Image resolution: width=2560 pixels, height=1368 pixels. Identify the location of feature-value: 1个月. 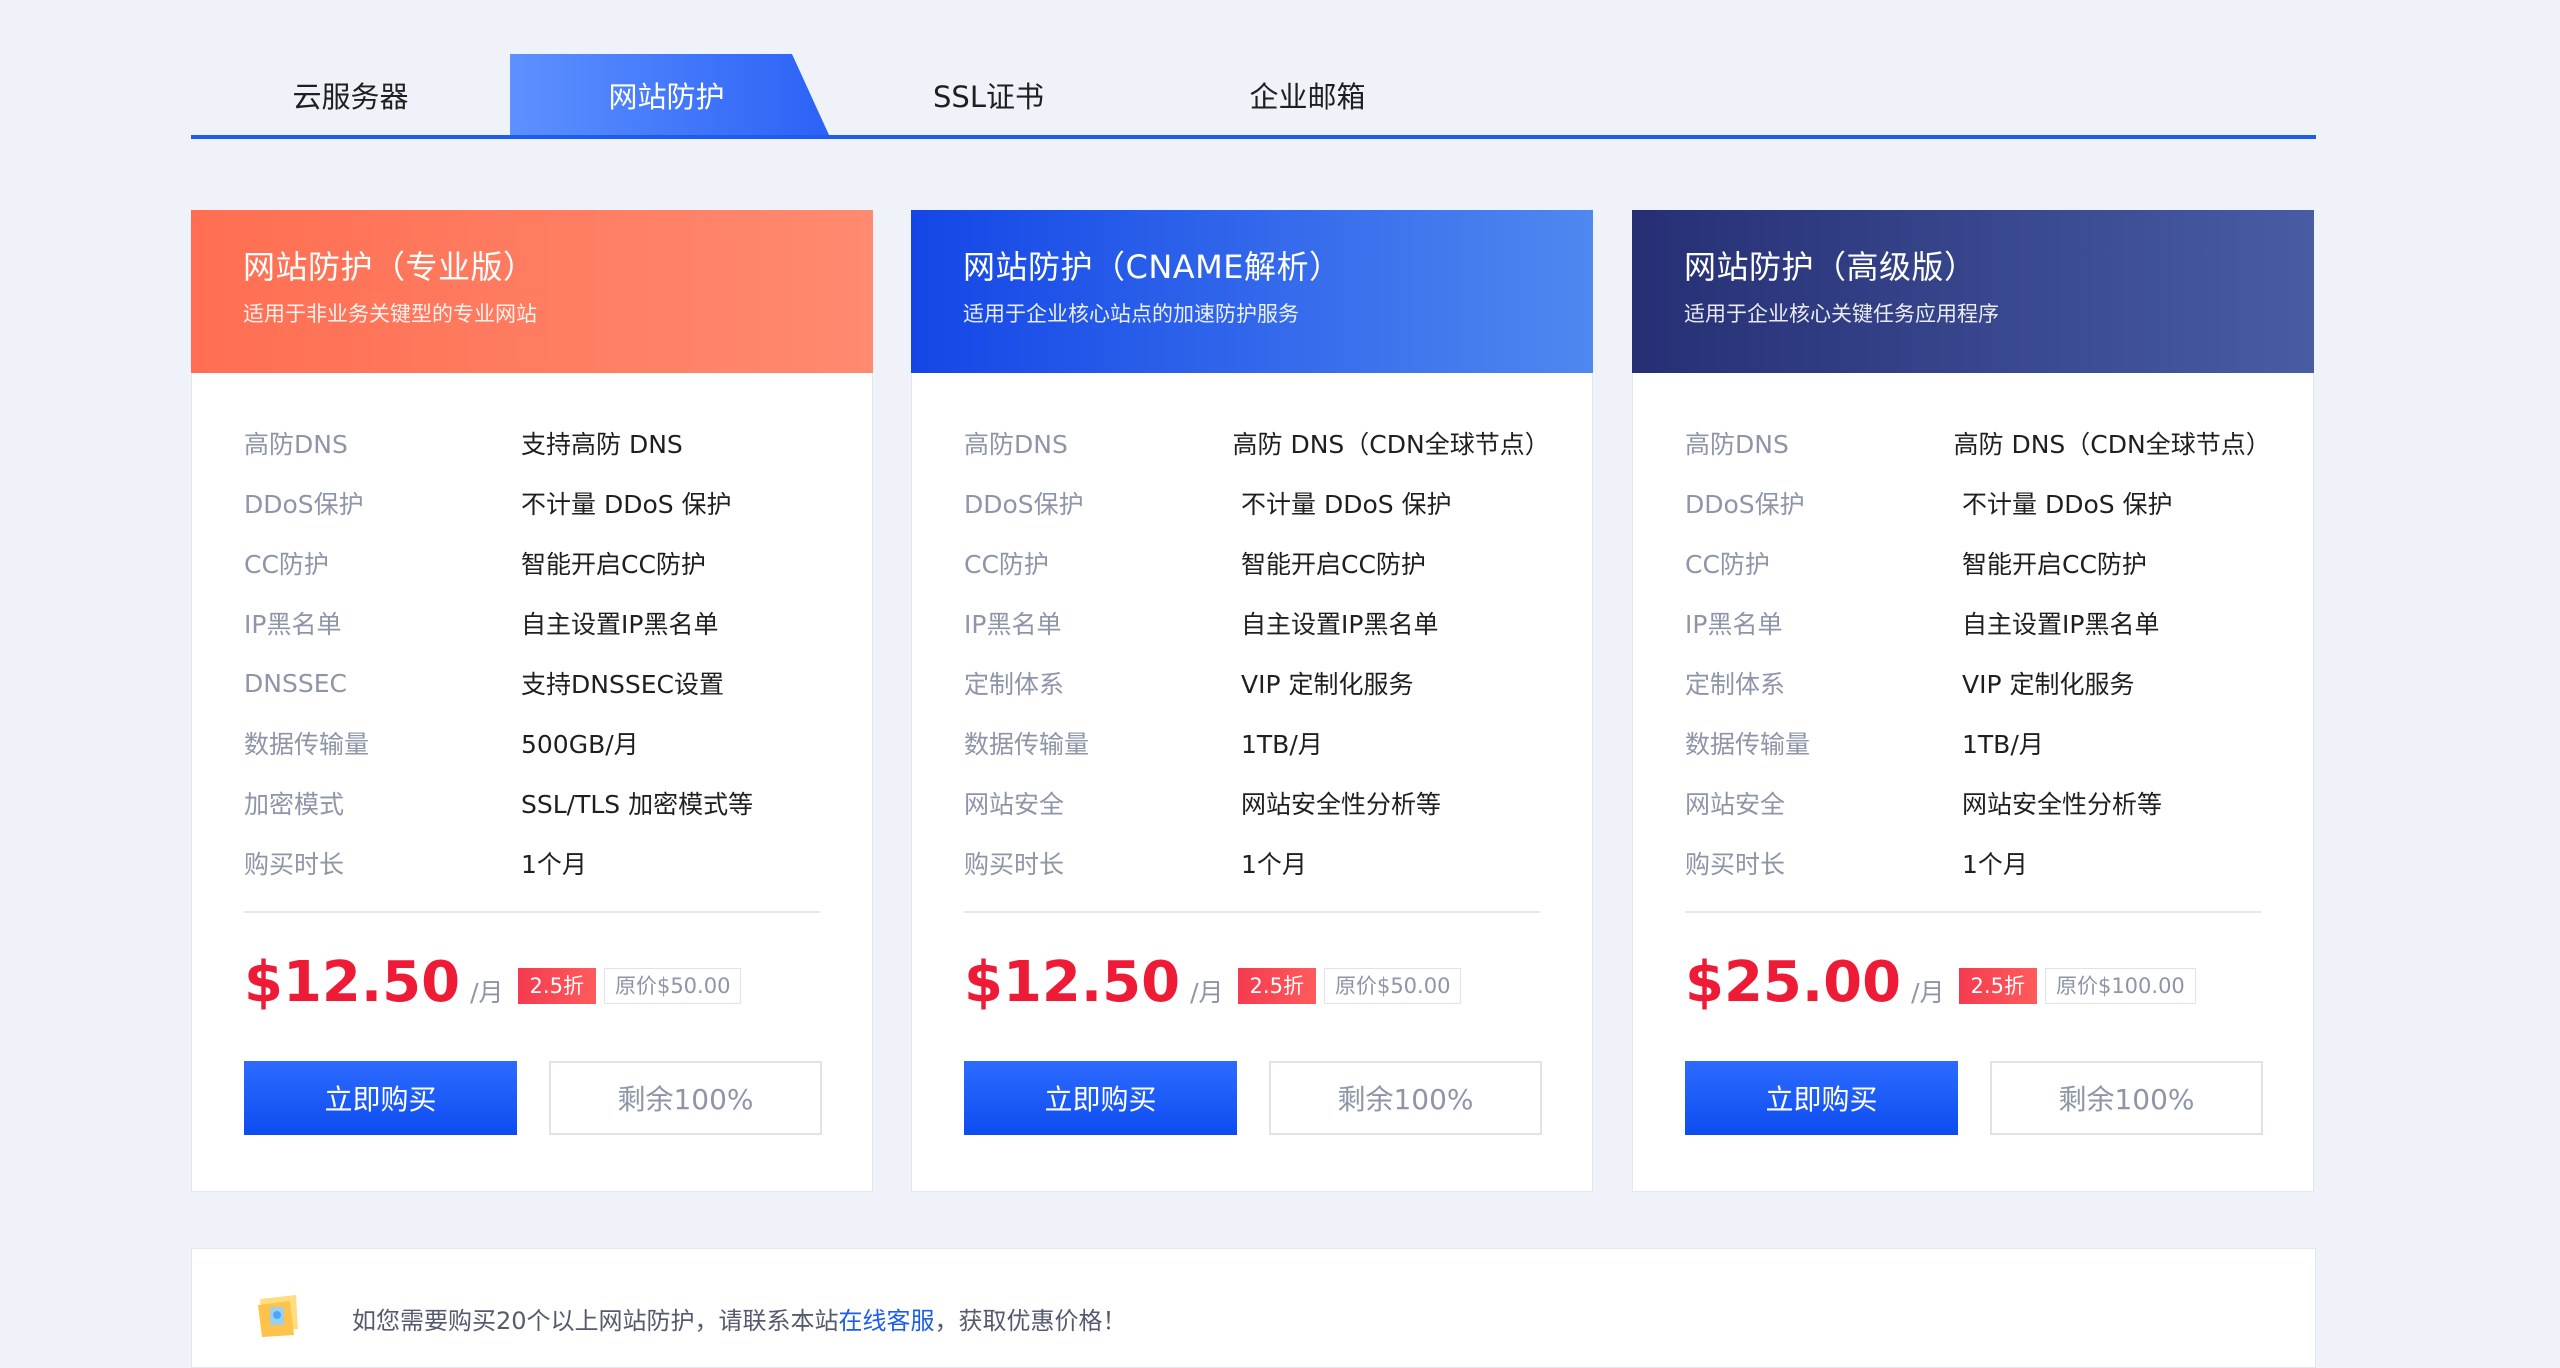
(1274, 864).